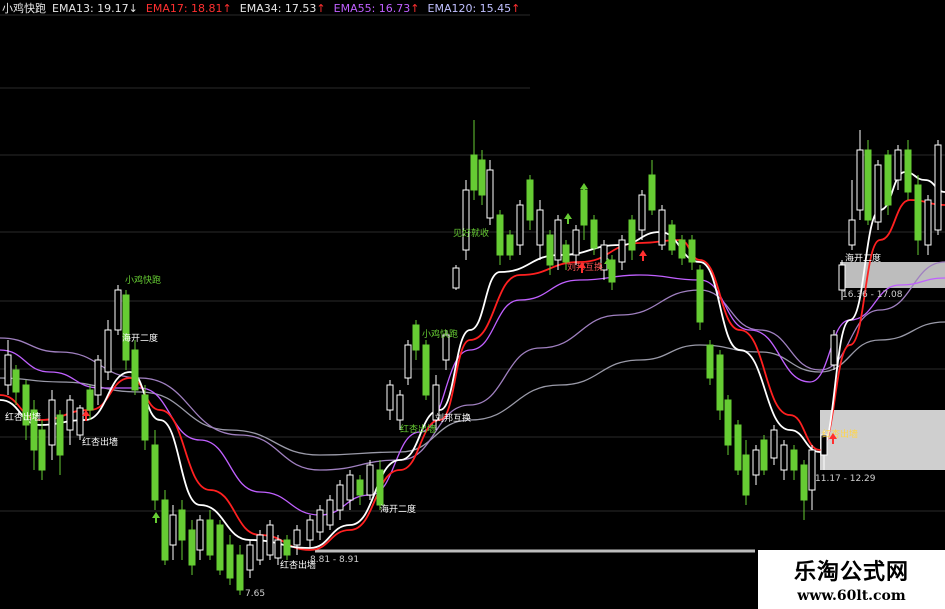 This screenshot has height=609, width=945. Describe the element at coordinates (188, 8) in the screenshot. I see `indicator-value-1: EMA17: 18.81↑` at that location.